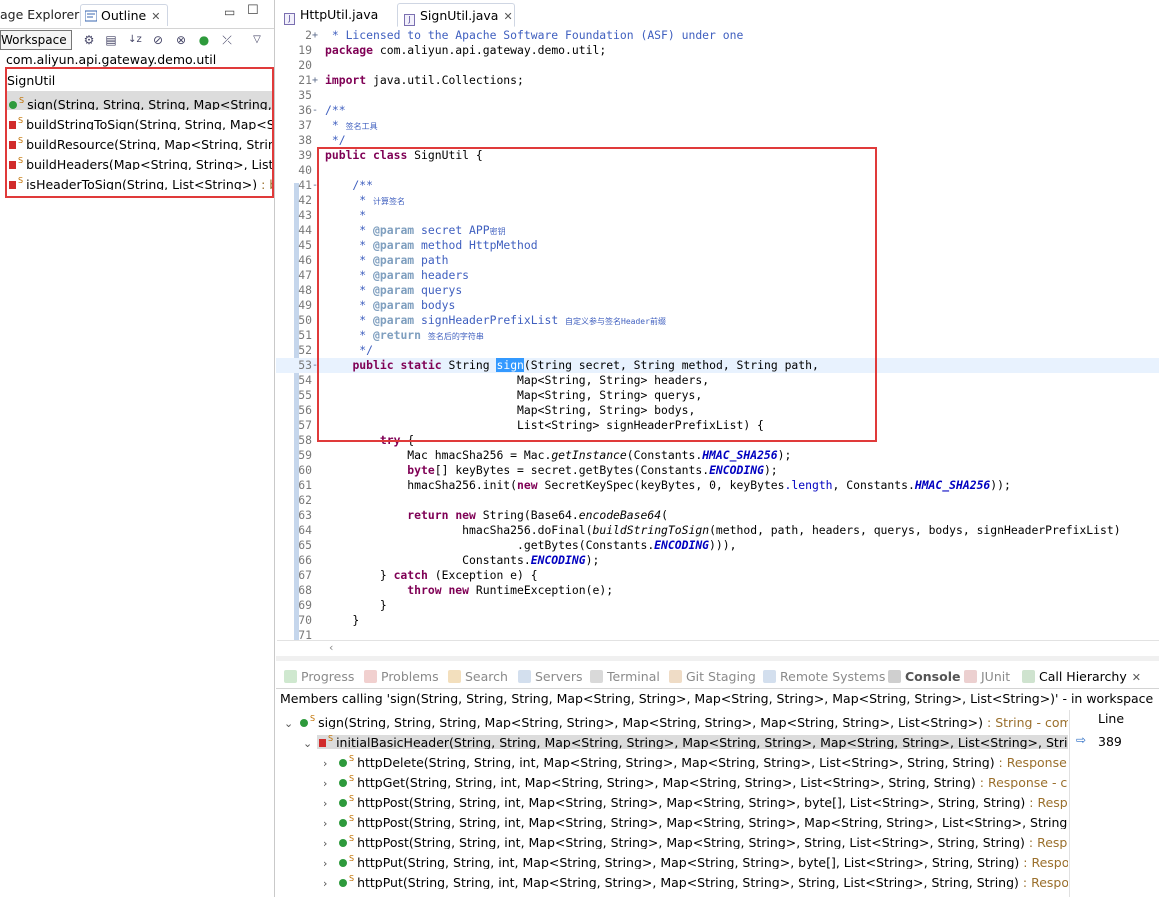 The width and height of the screenshot is (1159, 897). I want to click on call-line-number: 389, so click(1110, 741).